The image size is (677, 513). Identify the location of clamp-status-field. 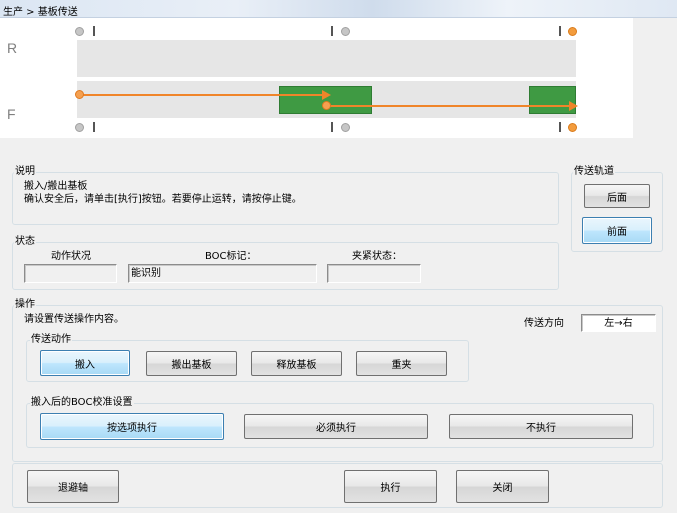
(374, 273).